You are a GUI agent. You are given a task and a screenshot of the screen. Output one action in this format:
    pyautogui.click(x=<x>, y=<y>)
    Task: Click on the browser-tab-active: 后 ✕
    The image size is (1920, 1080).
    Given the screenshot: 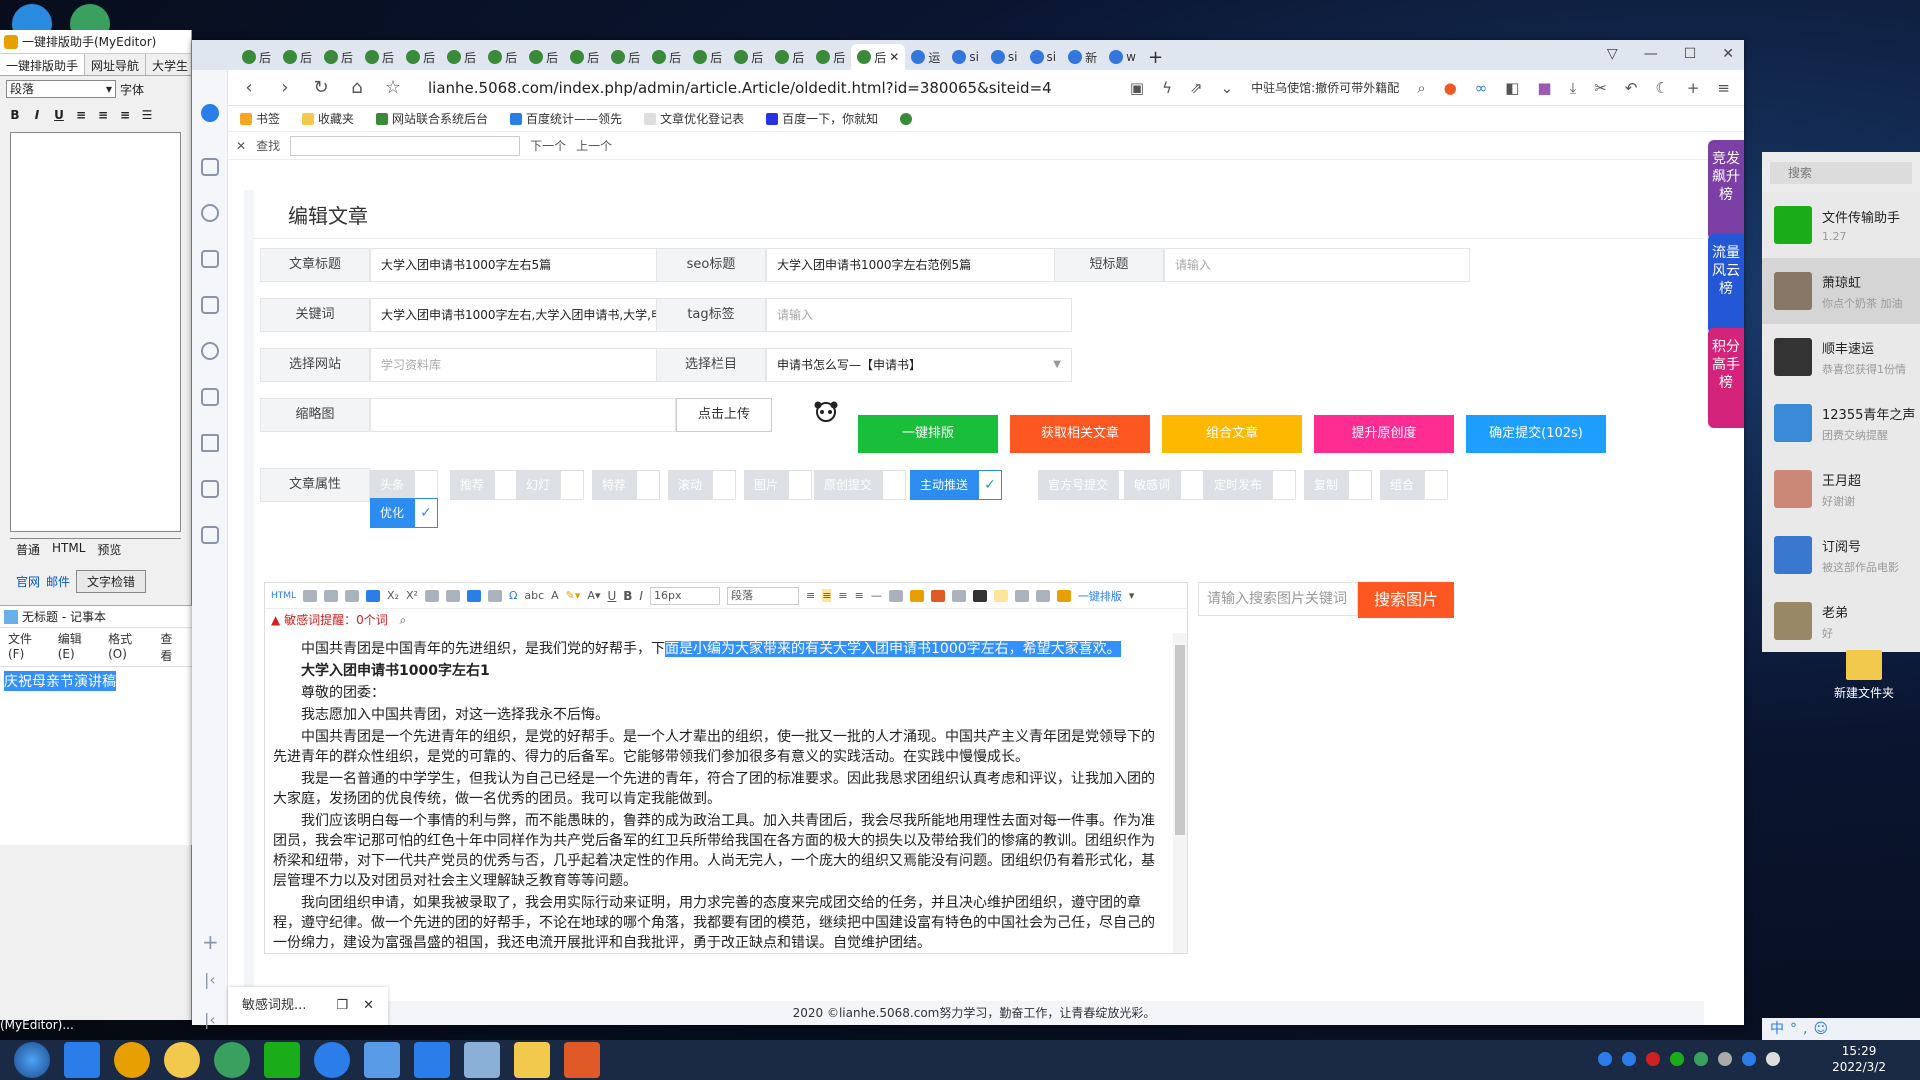 What is the action you would take?
    pyautogui.click(x=878, y=57)
    